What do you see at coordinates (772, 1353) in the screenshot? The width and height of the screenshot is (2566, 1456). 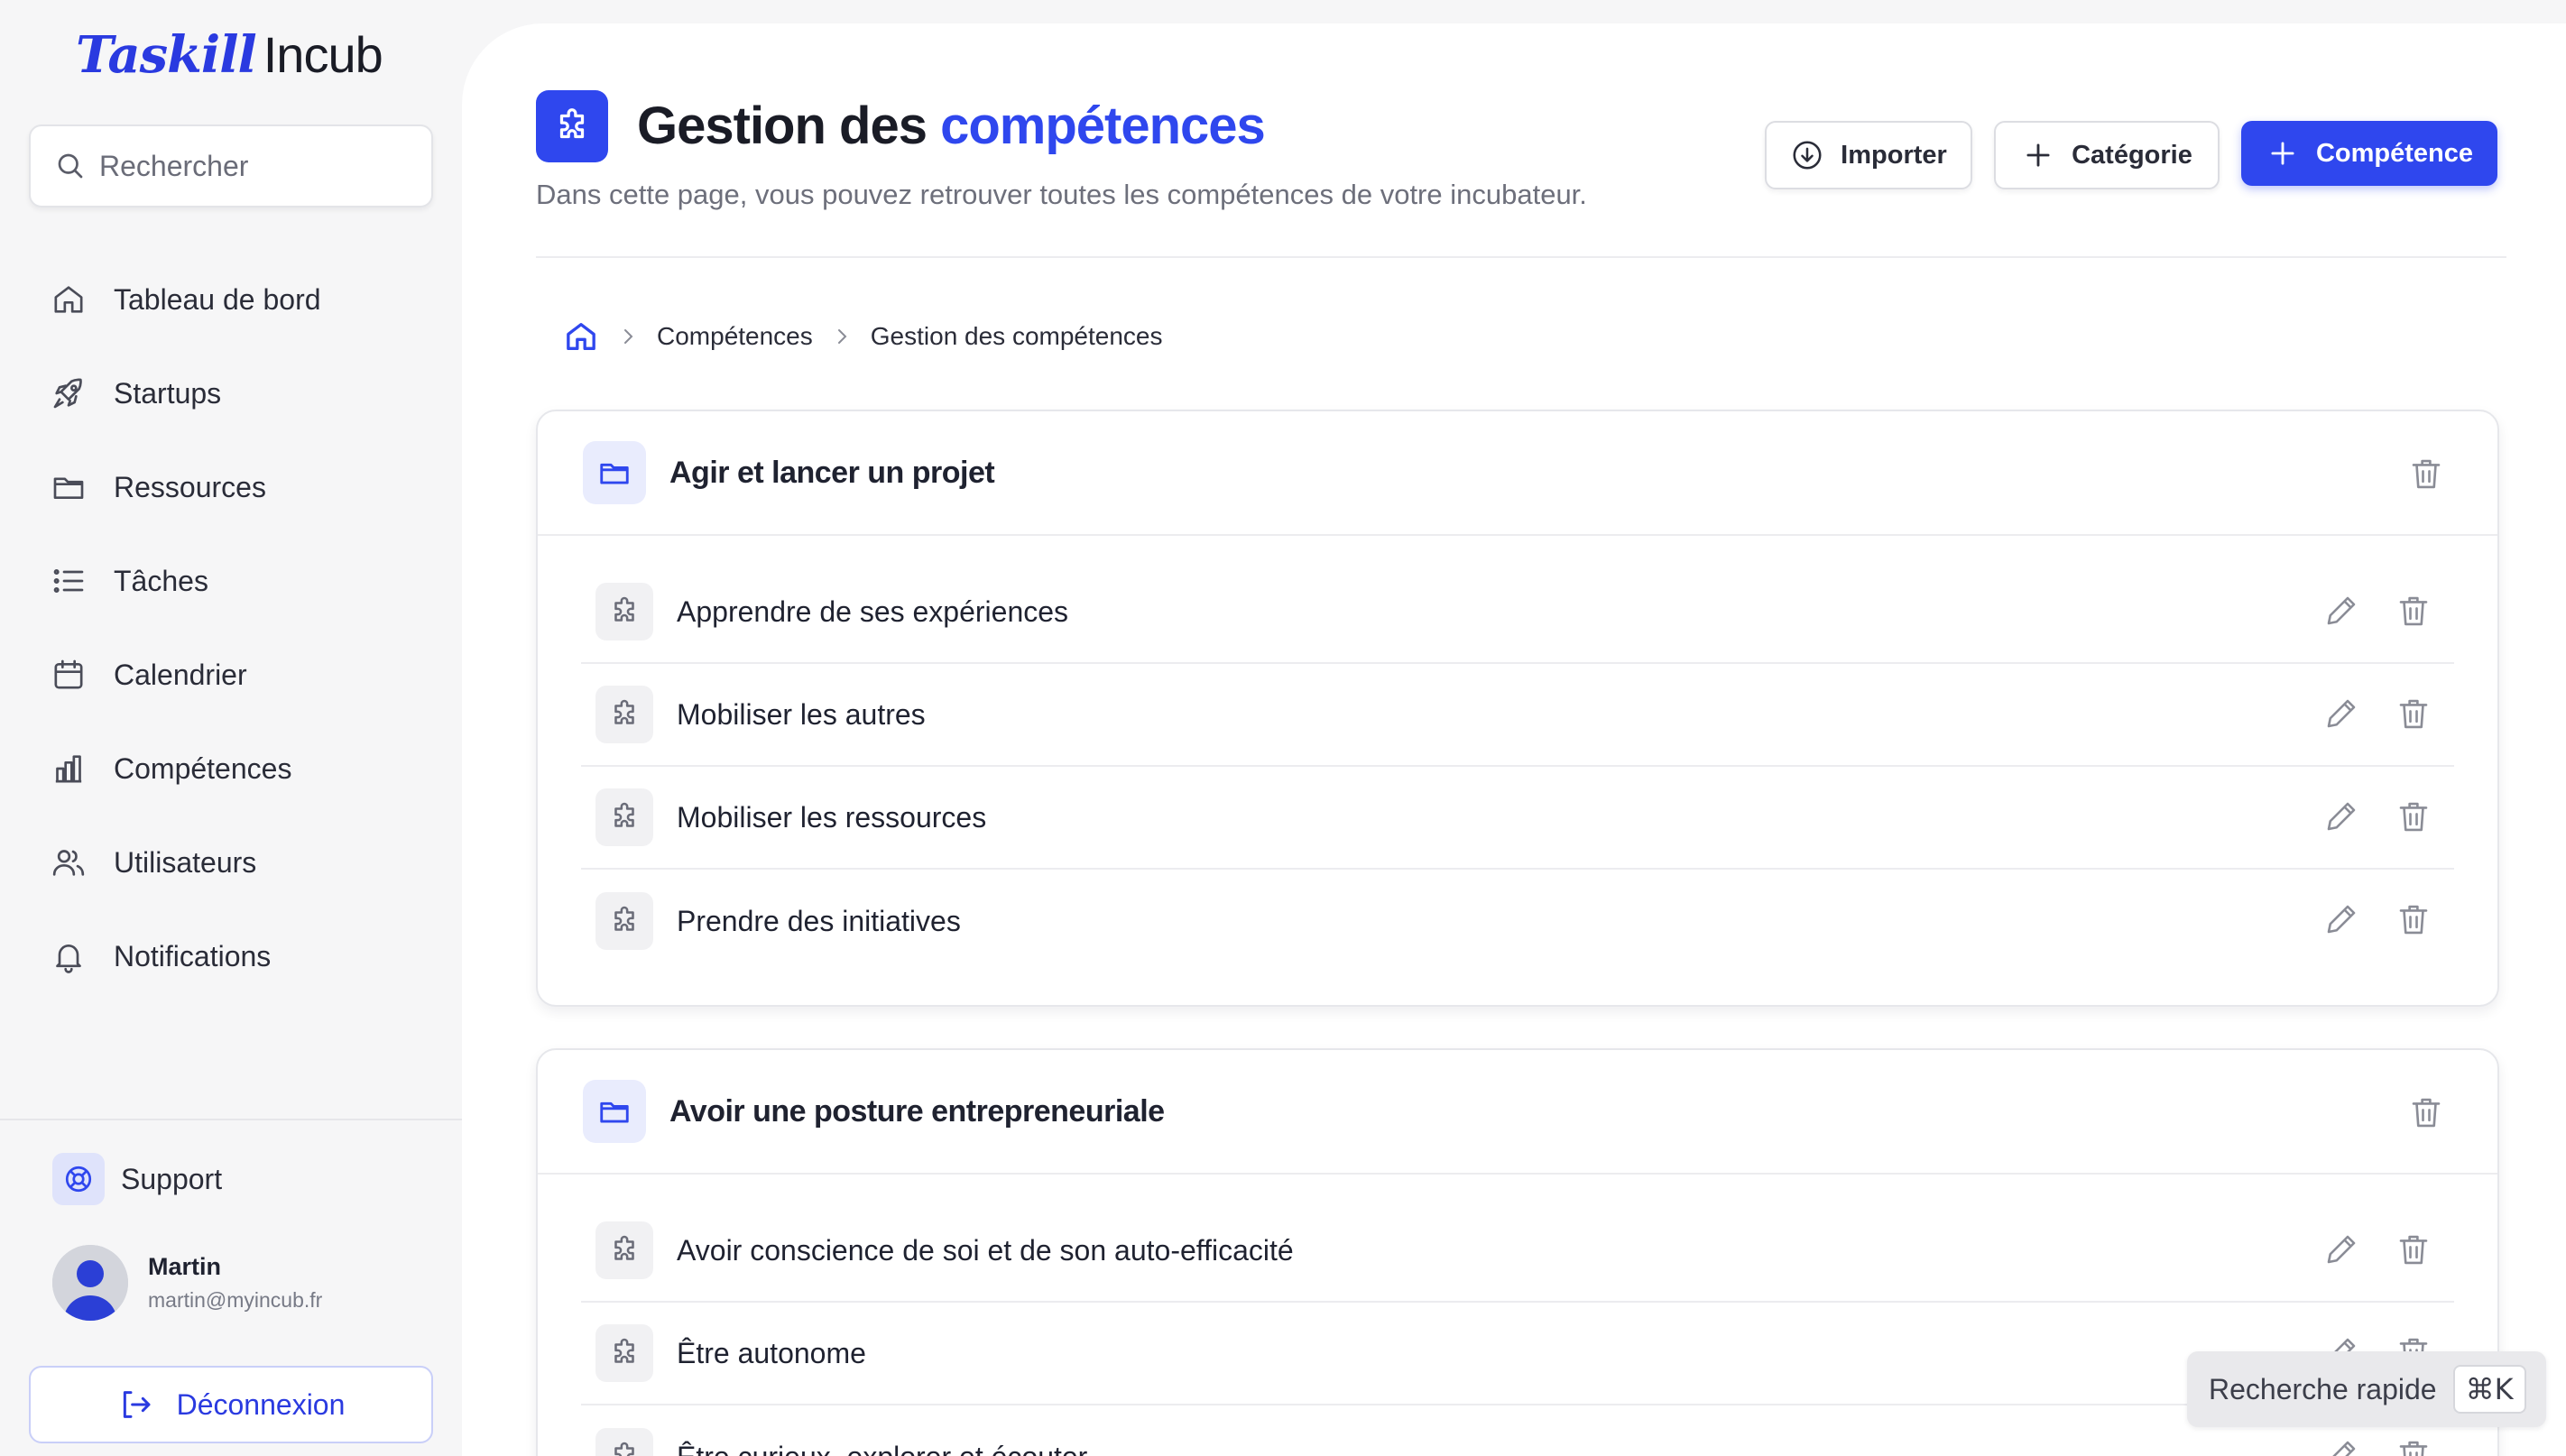 I see `skill-label: Être autonome` at bounding box center [772, 1353].